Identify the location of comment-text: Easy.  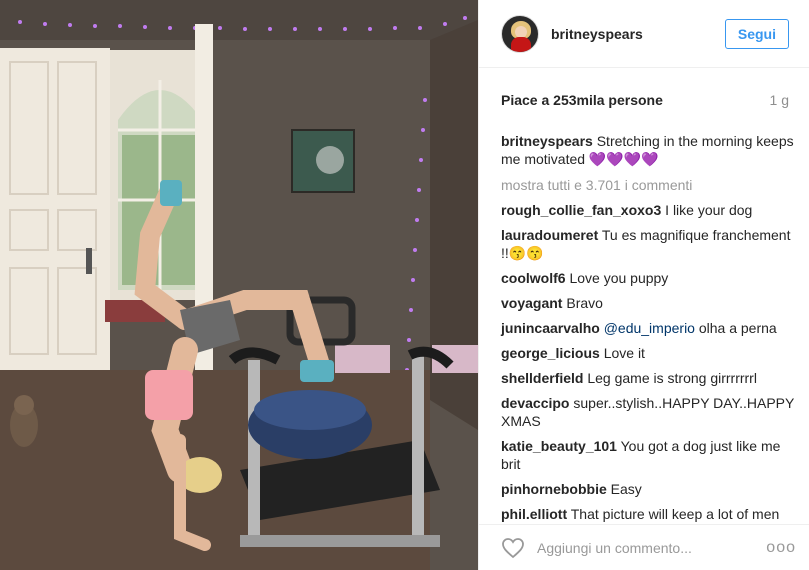
(626, 489).